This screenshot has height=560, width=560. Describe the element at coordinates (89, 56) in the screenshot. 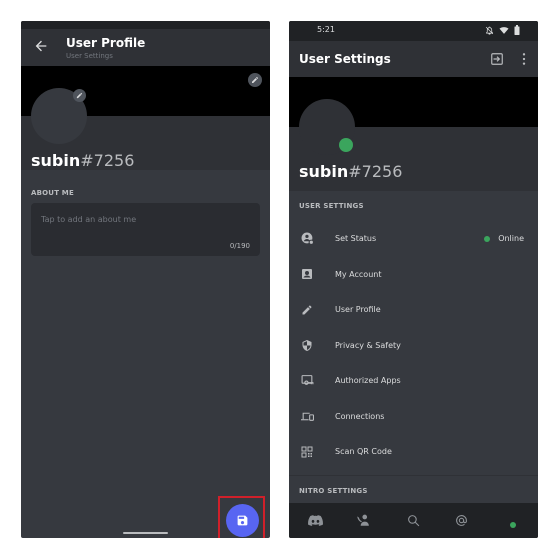

I see `page-subtitle: User Settings` at that location.